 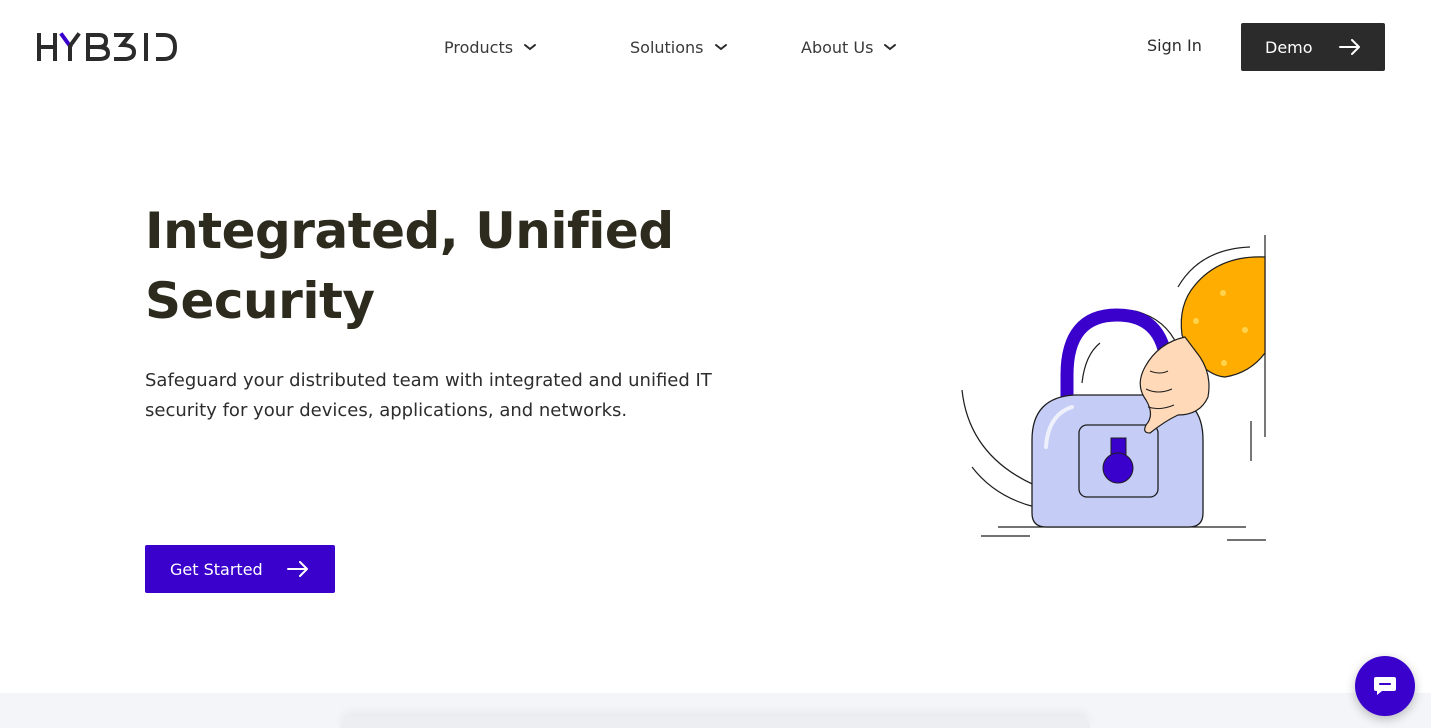 I want to click on nav-item-solutions: Solutions, so click(x=679, y=47).